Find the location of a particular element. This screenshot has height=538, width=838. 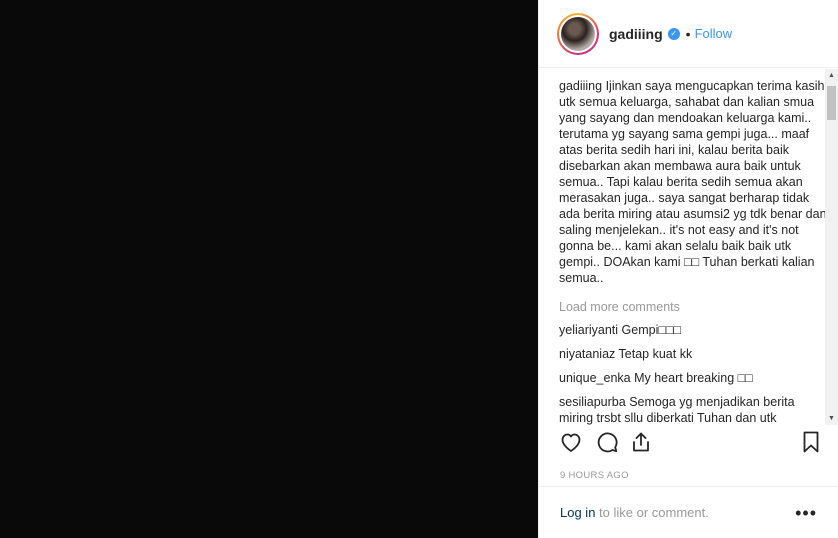

comment-text: My heart breaking □□ is located at coordinates (693, 378).